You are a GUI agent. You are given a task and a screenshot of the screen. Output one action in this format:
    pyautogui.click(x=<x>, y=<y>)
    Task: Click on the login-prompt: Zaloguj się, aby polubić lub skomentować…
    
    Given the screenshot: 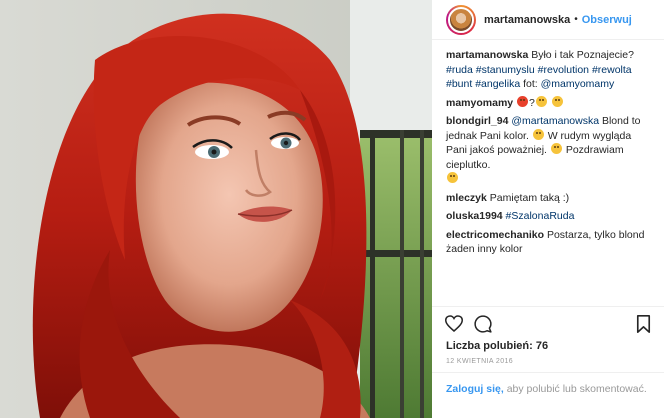 What is the action you would take?
    pyautogui.click(x=548, y=395)
    